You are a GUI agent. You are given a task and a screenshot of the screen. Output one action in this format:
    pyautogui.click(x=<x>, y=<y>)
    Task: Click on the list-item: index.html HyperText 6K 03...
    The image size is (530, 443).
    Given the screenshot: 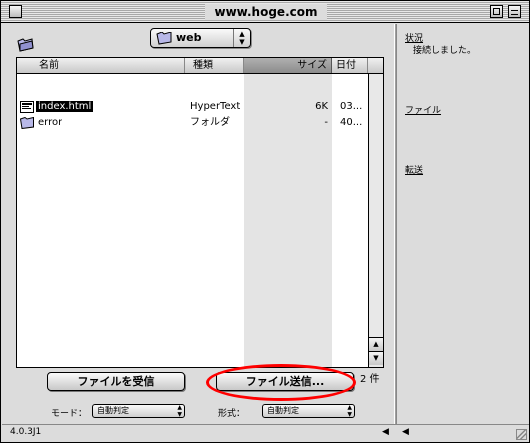 What is the action you would take?
    pyautogui.click(x=193, y=107)
    